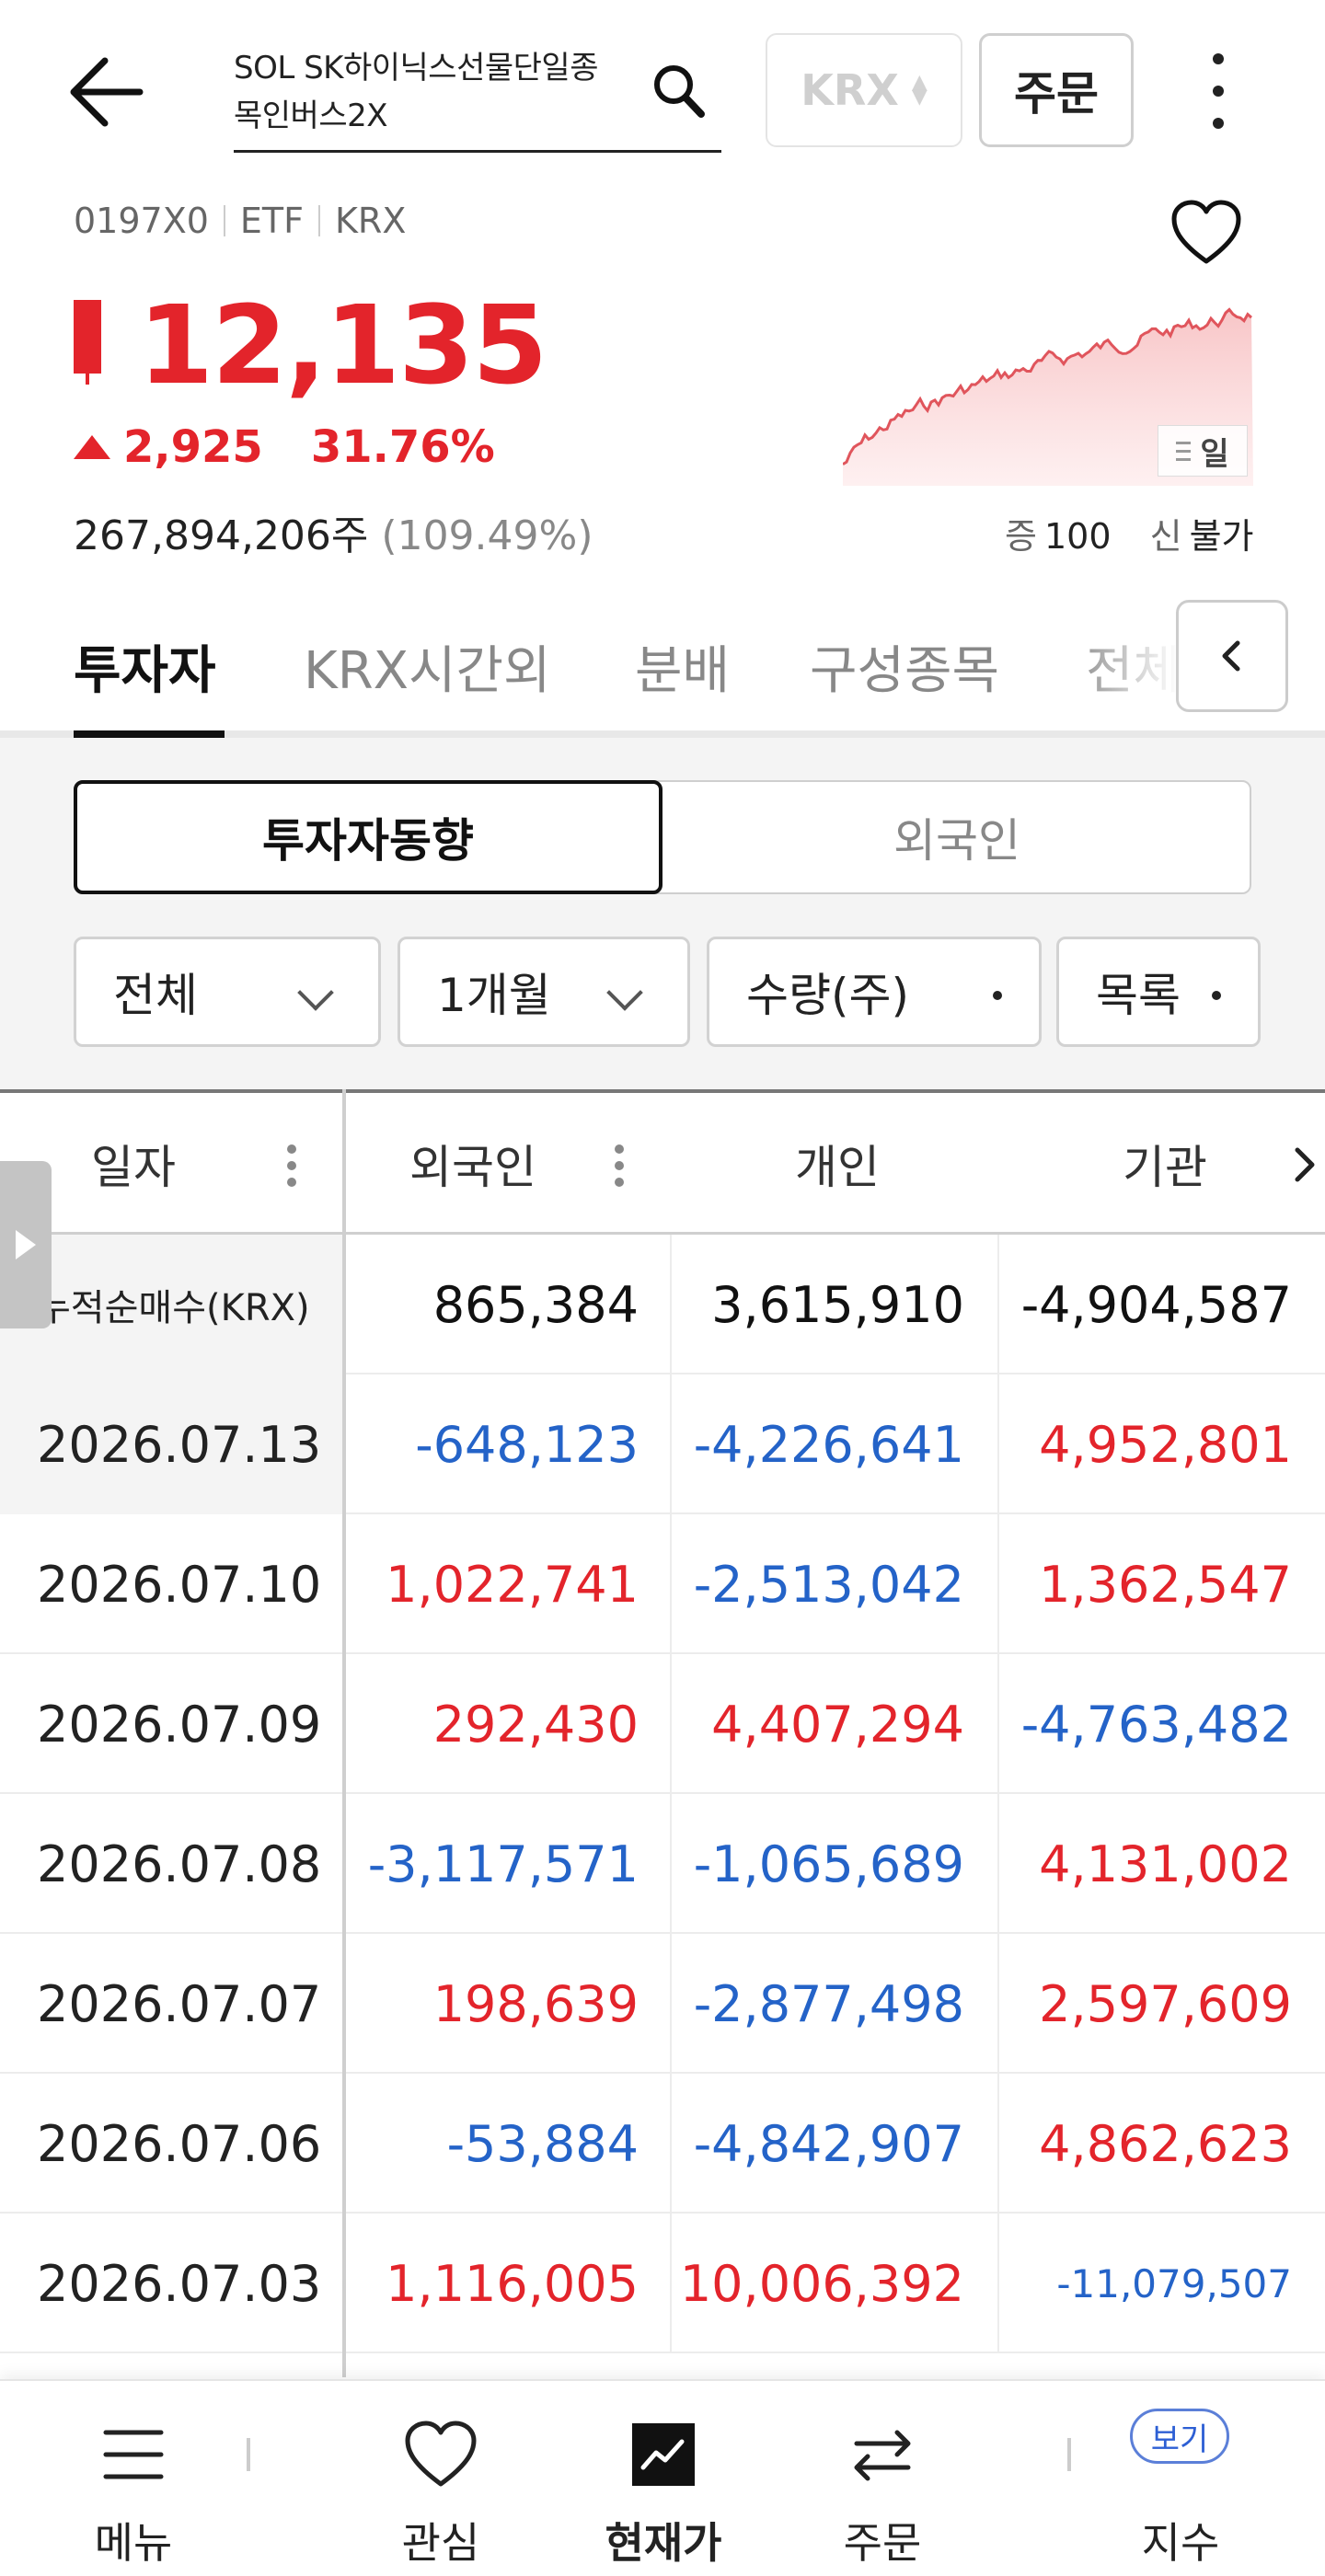 The width and height of the screenshot is (1325, 2576). What do you see at coordinates (837, 1164) in the screenshot?
I see `header-individual: 개인` at bounding box center [837, 1164].